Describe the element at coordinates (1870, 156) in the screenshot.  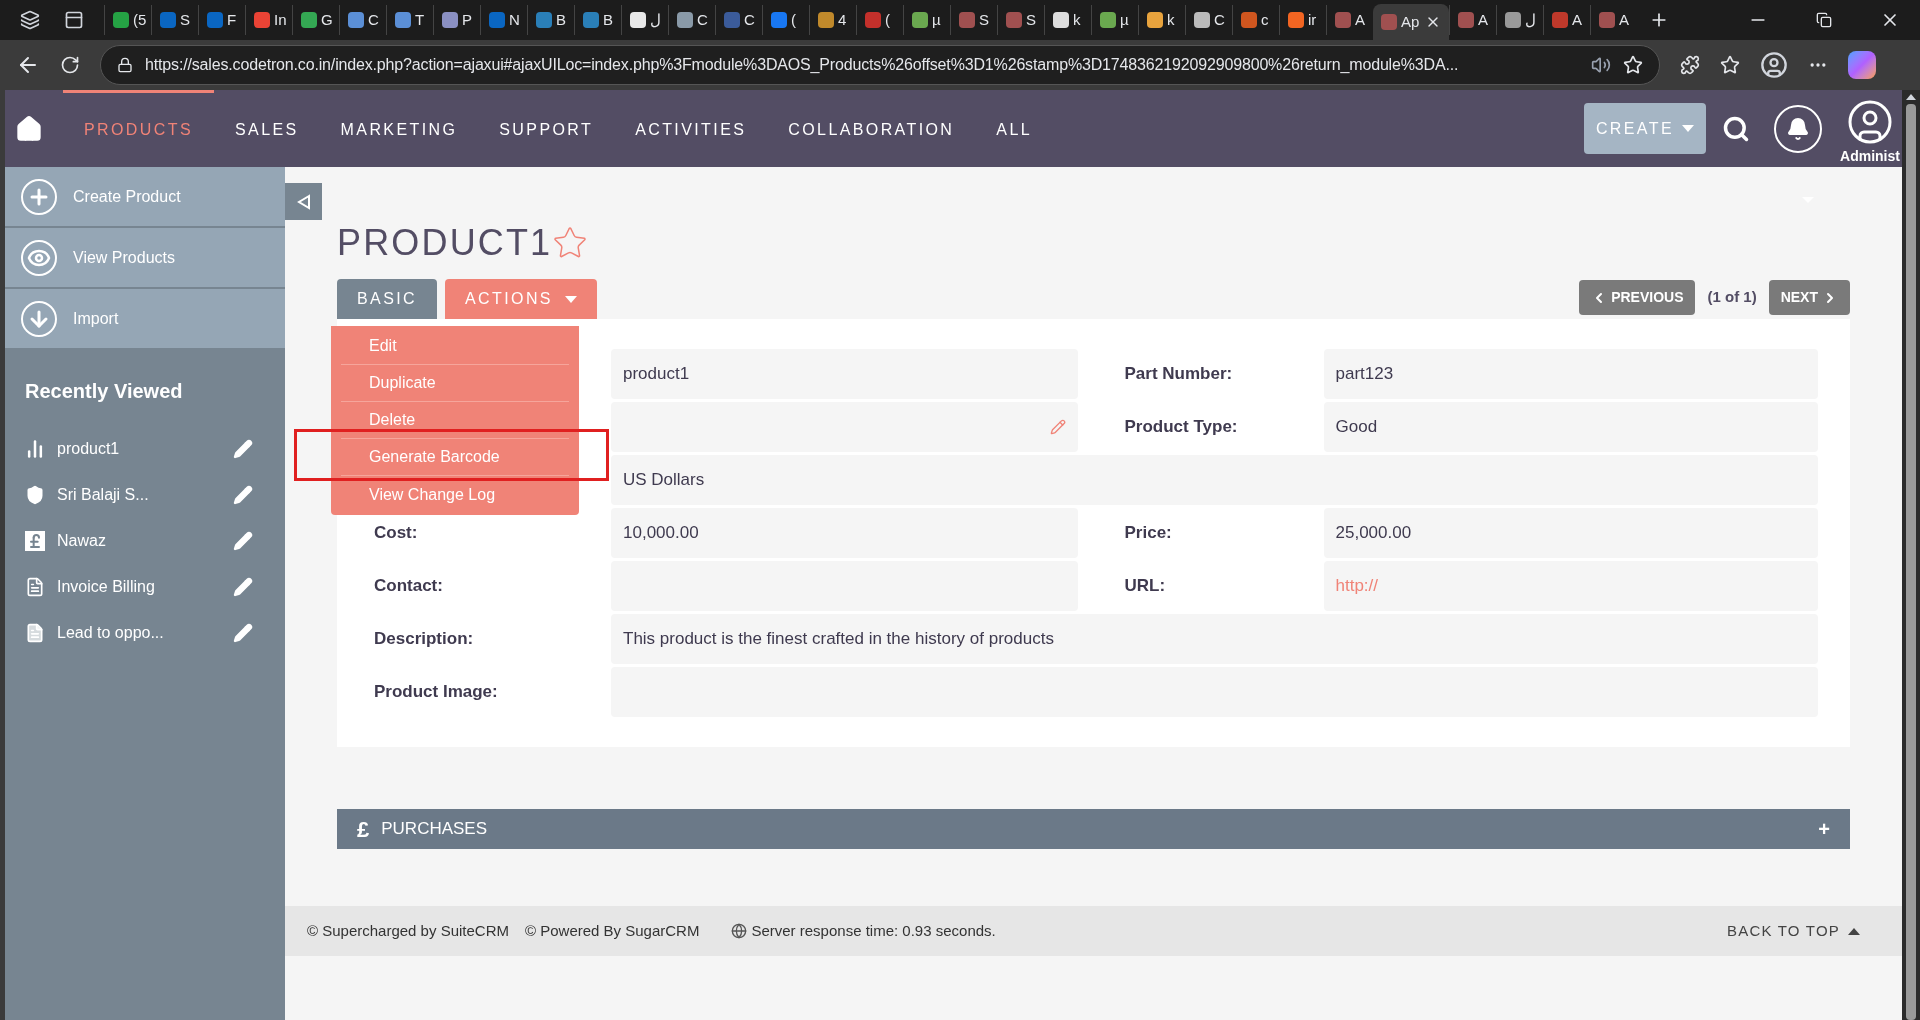
I see `user-name: Administ` at that location.